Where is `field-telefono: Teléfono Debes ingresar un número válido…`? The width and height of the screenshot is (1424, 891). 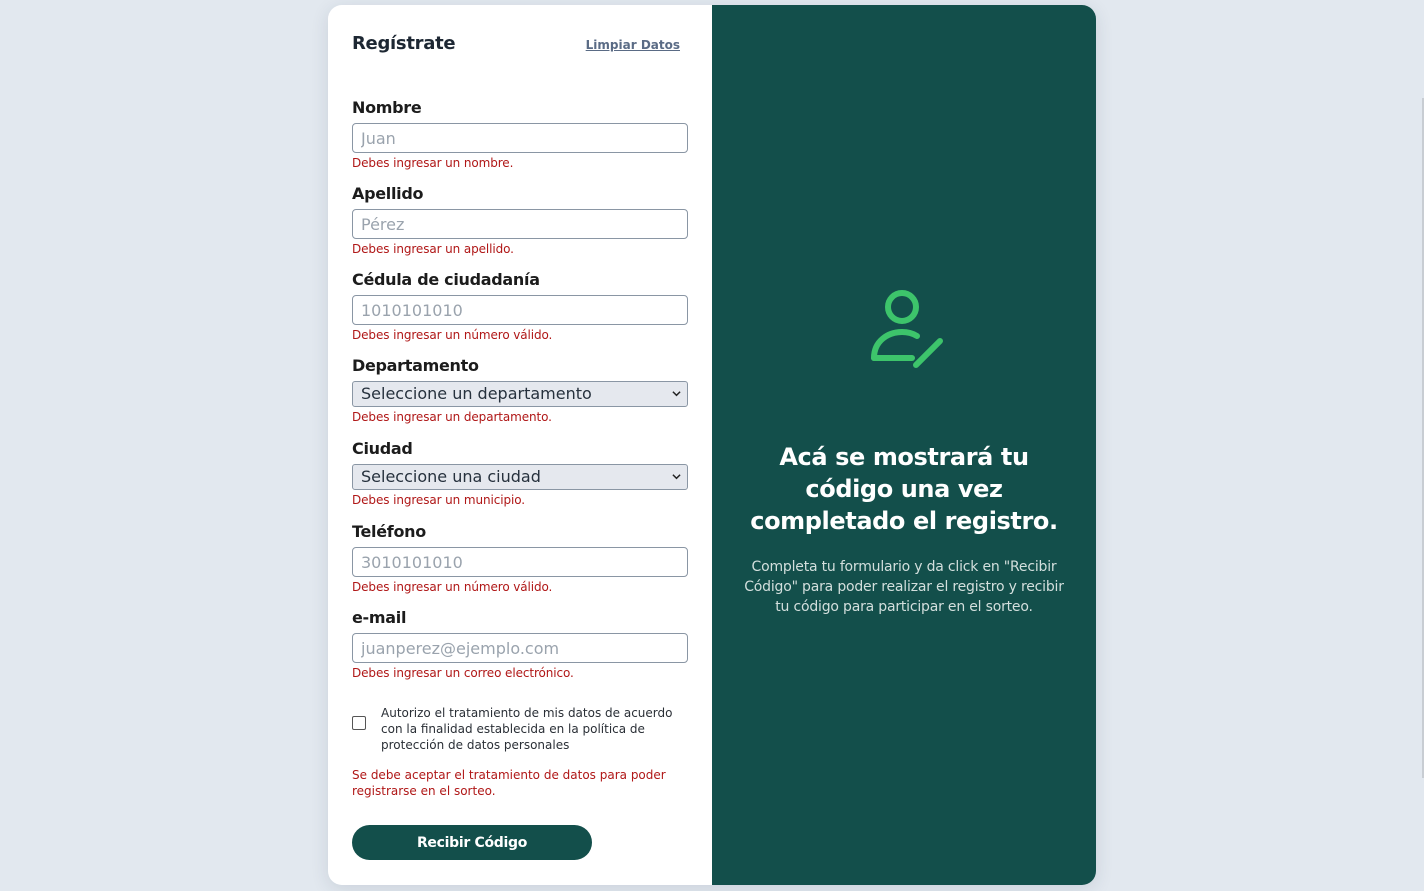 field-telefono: Teléfono Debes ingresar un número válido… is located at coordinates (520, 557).